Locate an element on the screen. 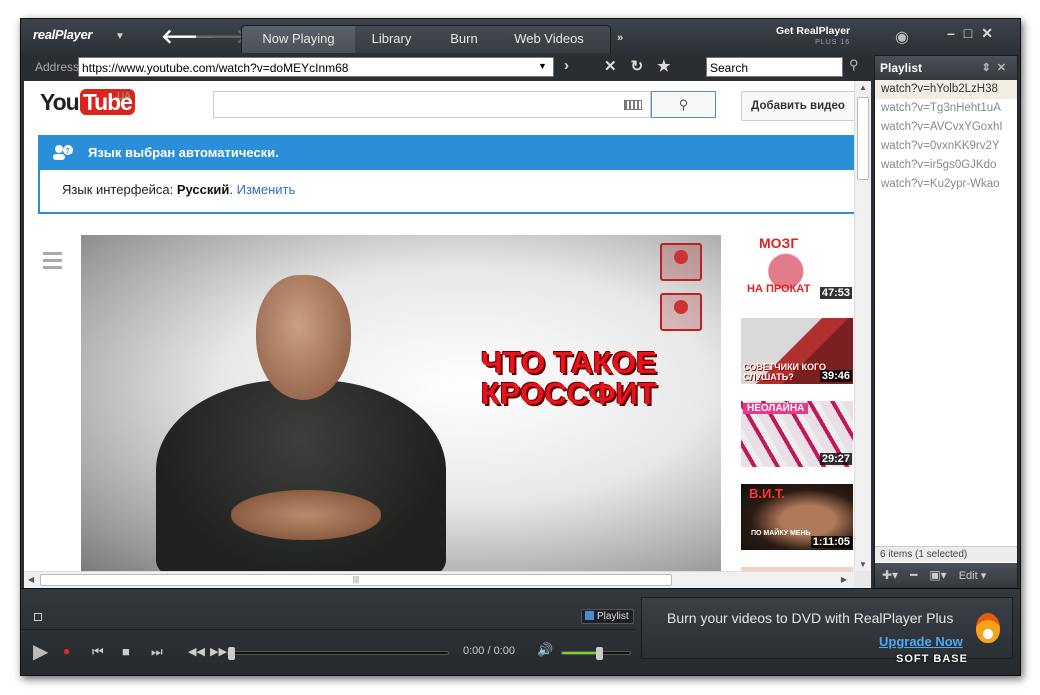  edit-menu-button: Edit ▾ is located at coordinates (973, 575).